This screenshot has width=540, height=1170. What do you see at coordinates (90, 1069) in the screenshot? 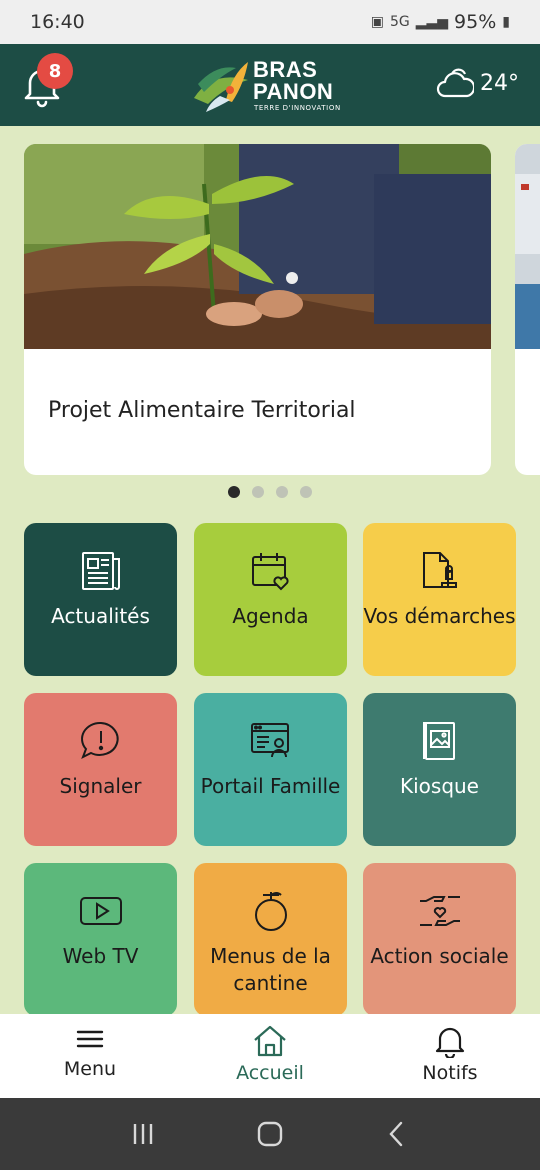
I see `nav-menu-label: Menu` at bounding box center [90, 1069].